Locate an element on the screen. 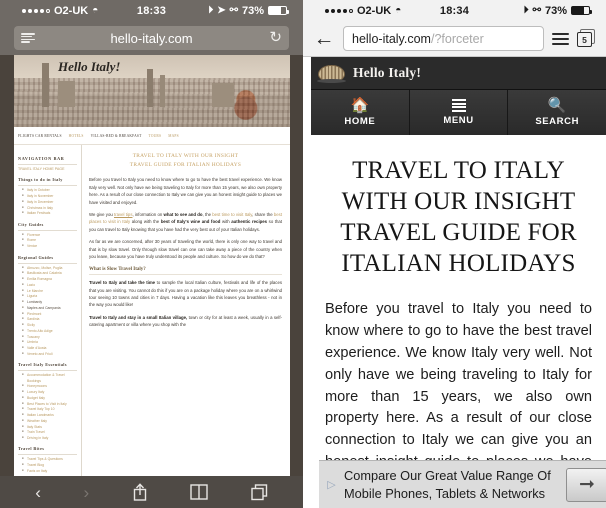  list-item: Tuscany is located at coordinates (49, 337).